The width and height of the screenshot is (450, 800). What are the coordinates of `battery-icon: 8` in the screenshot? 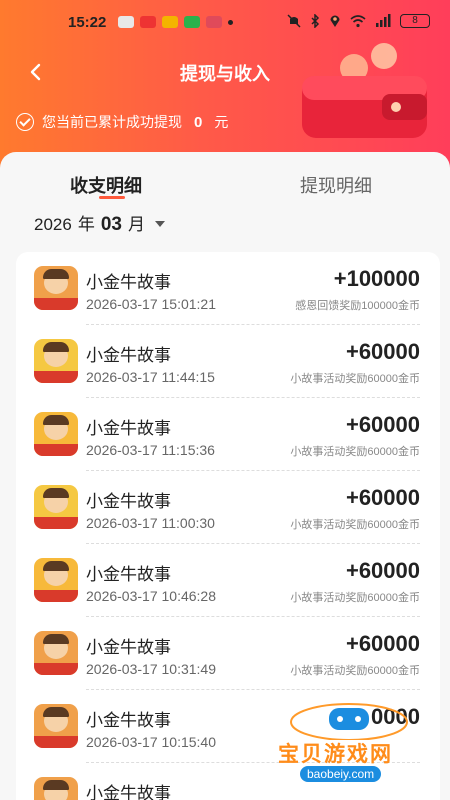 It's located at (415, 21).